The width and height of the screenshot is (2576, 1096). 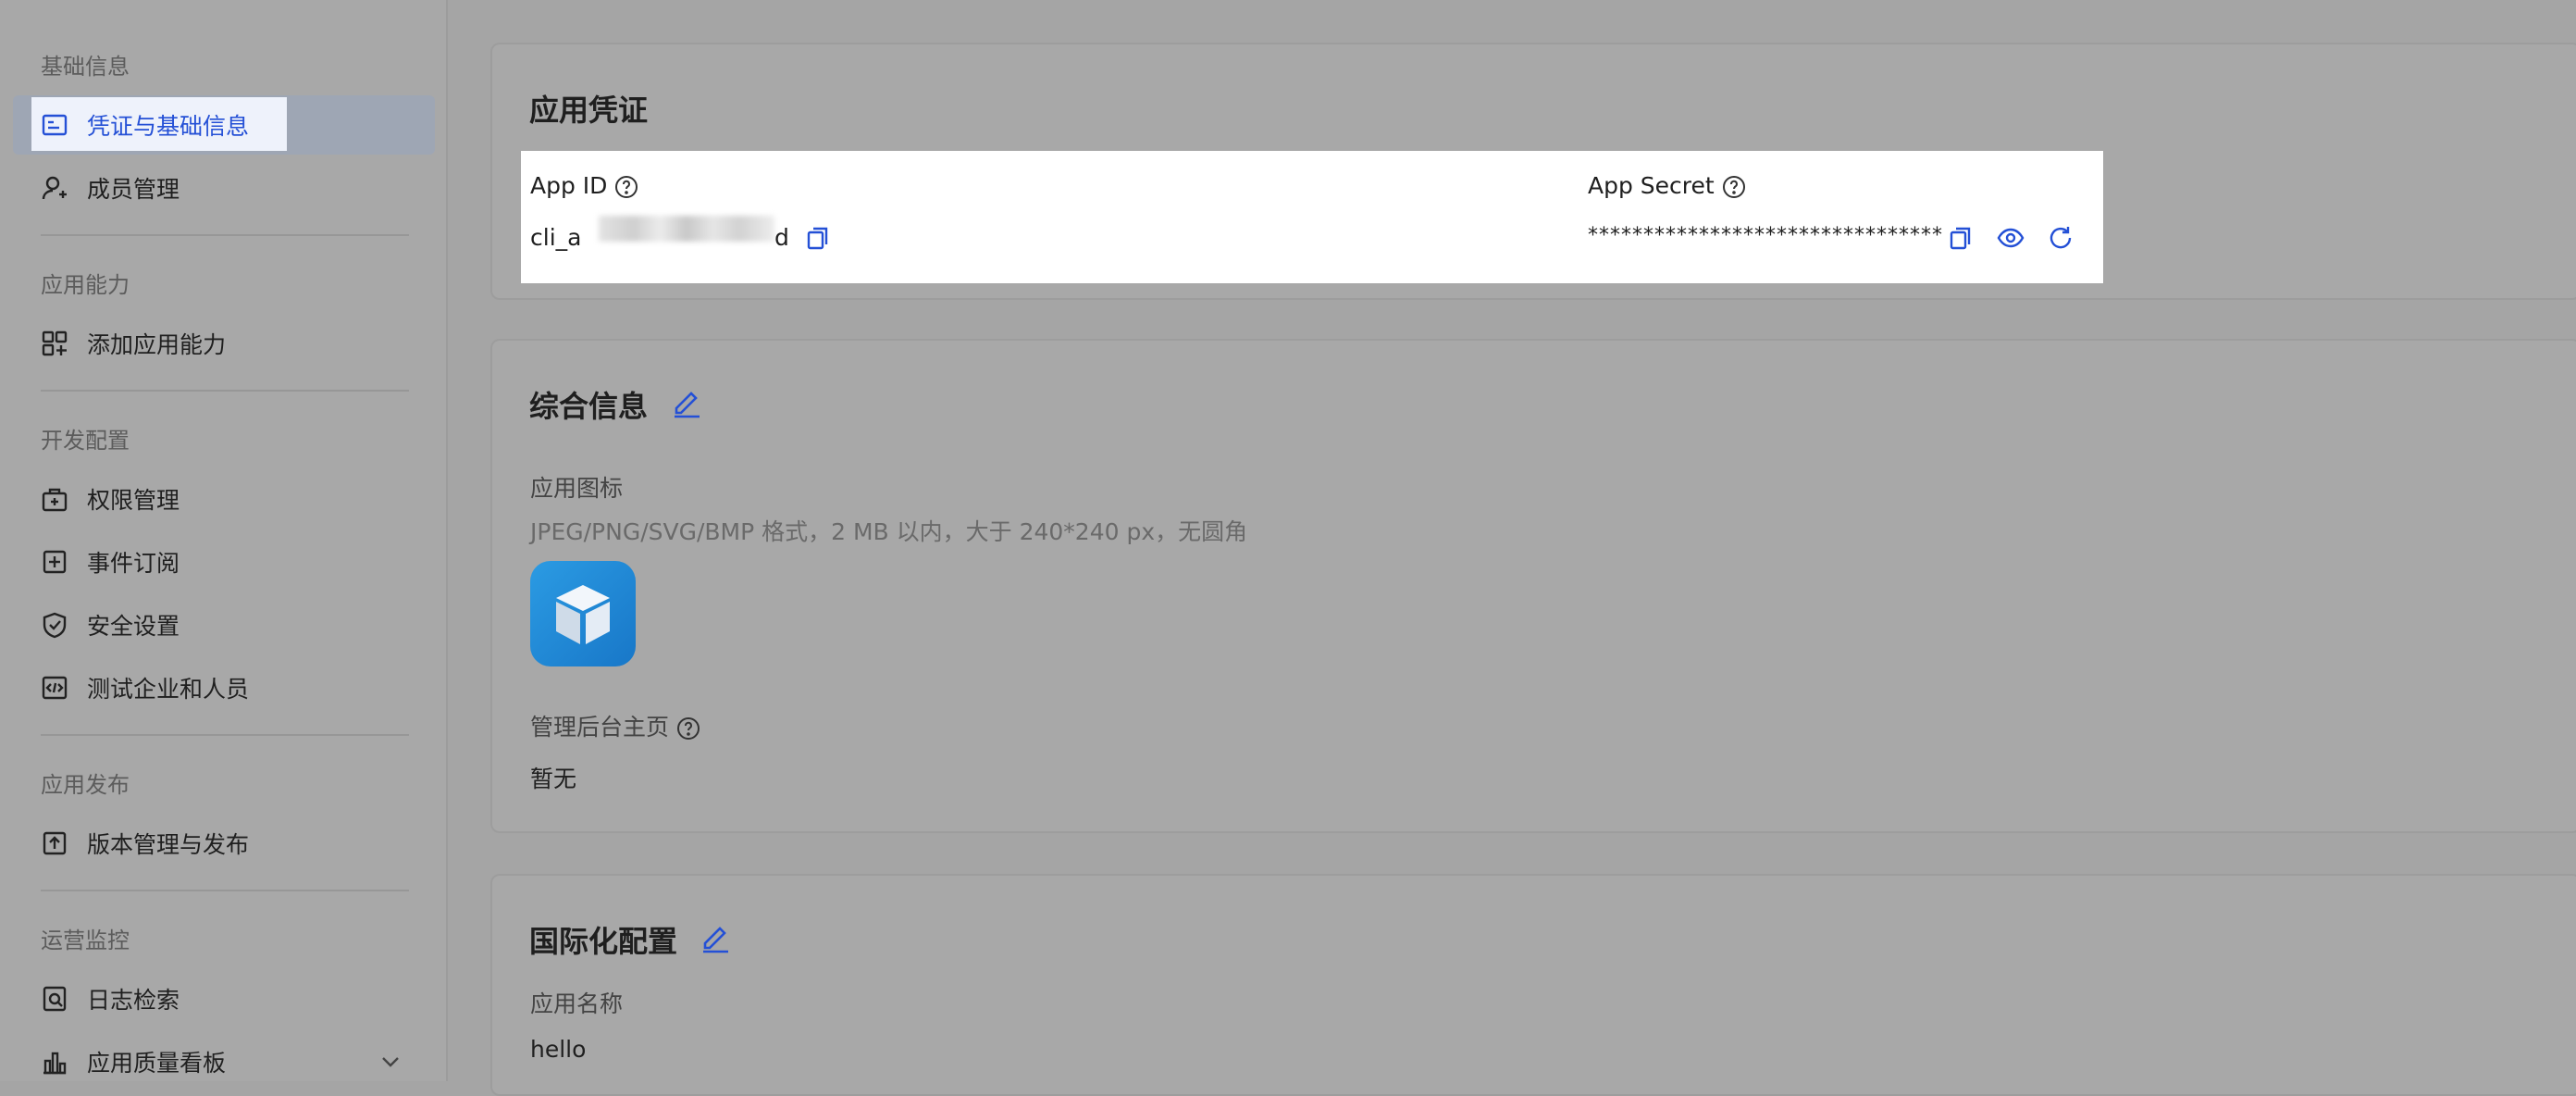 I want to click on app-name-value: hello, so click(x=559, y=1049).